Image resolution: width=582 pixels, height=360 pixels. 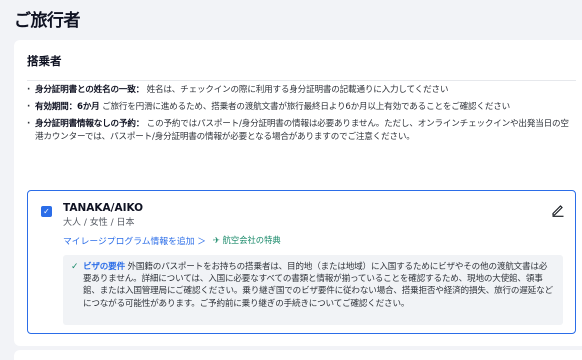 What do you see at coordinates (297, 90) in the screenshot?
I see `note-text: 姓名は、チェックインの際に利用する身分証明書の記載通りに入力してください` at bounding box center [297, 90].